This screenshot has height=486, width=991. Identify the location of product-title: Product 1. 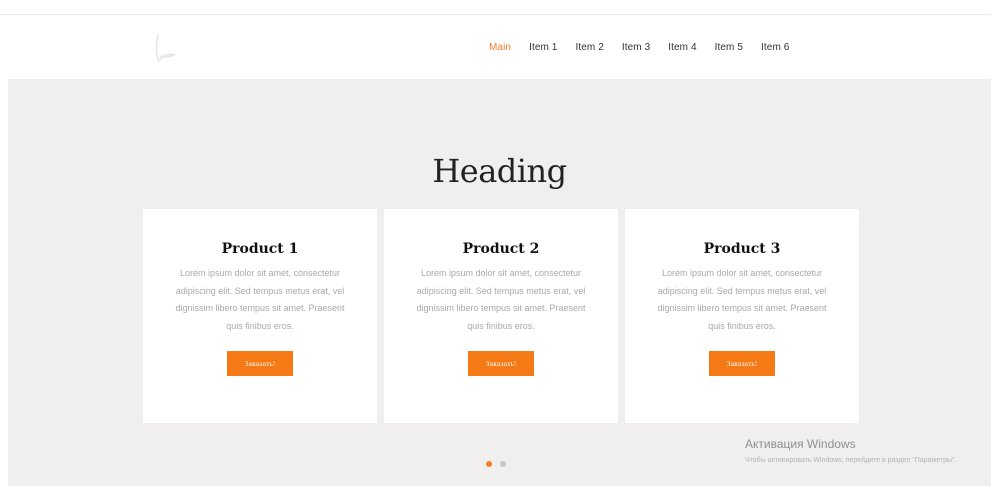
(260, 249).